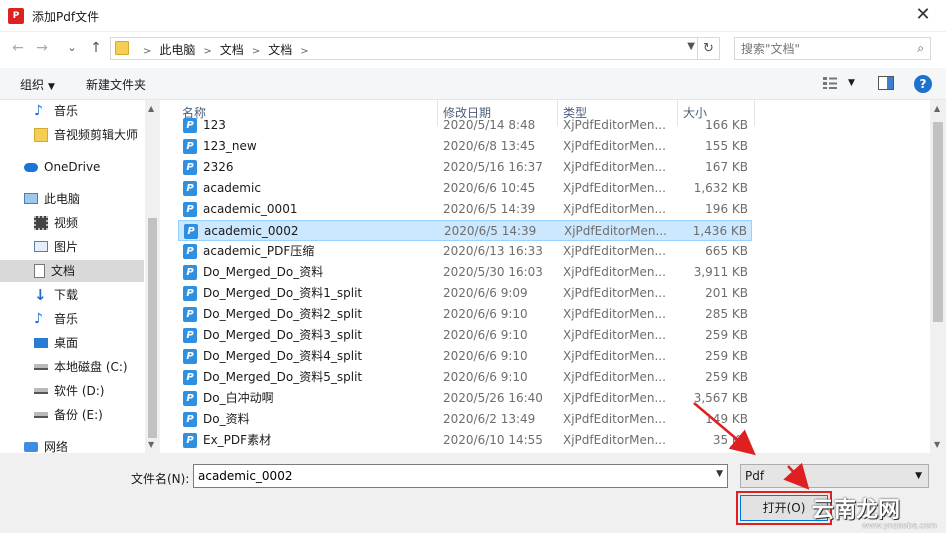 The image size is (946, 533). I want to click on sidebar-scrollbar: ▲ ▼, so click(152, 276).